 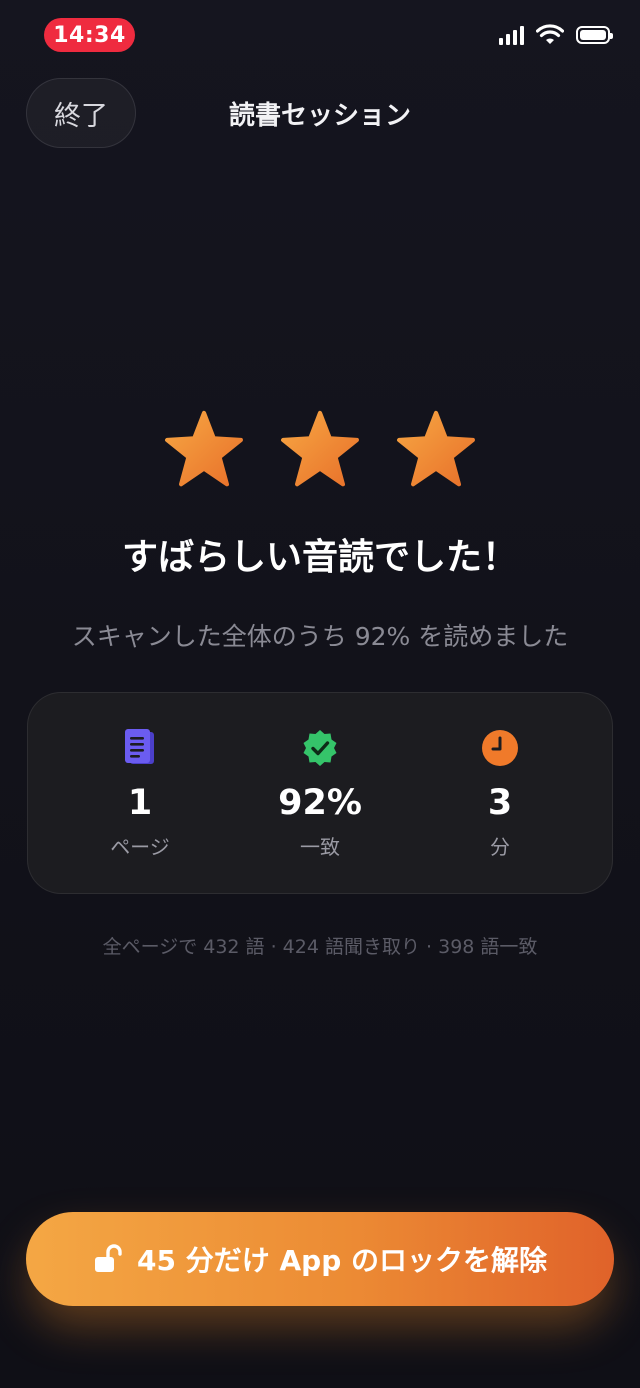 What do you see at coordinates (108, 1259) in the screenshot?
I see `unlock-icon` at bounding box center [108, 1259].